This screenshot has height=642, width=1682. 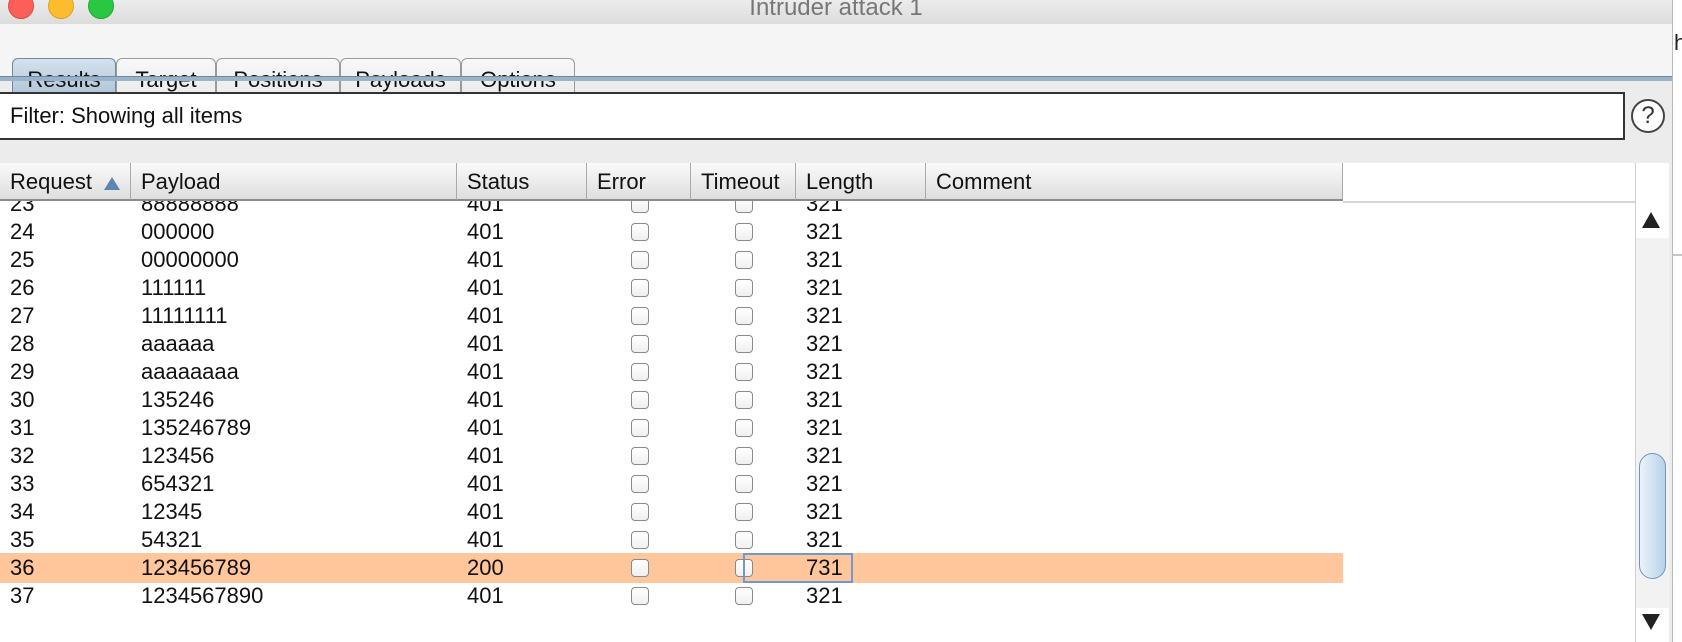 What do you see at coordinates (671, 484) in the screenshot?
I see `table-row: 33 654321 401 321` at bounding box center [671, 484].